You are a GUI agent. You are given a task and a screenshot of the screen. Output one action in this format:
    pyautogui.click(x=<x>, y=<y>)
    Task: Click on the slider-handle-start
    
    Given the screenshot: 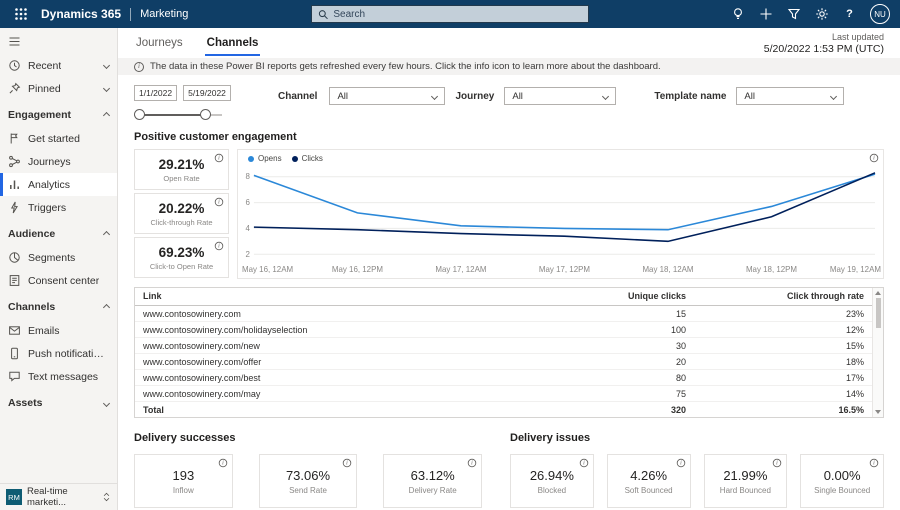 What is the action you would take?
    pyautogui.click(x=139, y=115)
    